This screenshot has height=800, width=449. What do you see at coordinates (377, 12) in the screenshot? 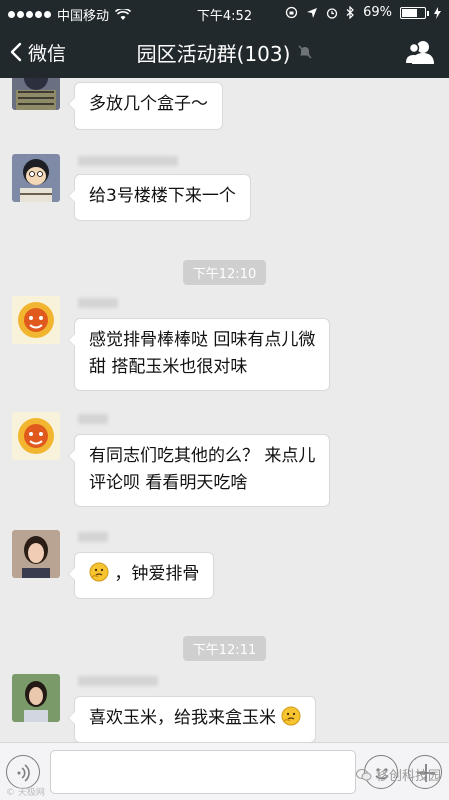
I see `battery-percent: 69%` at bounding box center [377, 12].